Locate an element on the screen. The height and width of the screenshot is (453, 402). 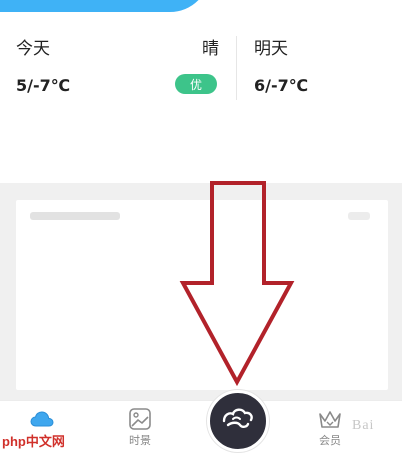
tab-membership: 会员 is located at coordinates (330, 426).